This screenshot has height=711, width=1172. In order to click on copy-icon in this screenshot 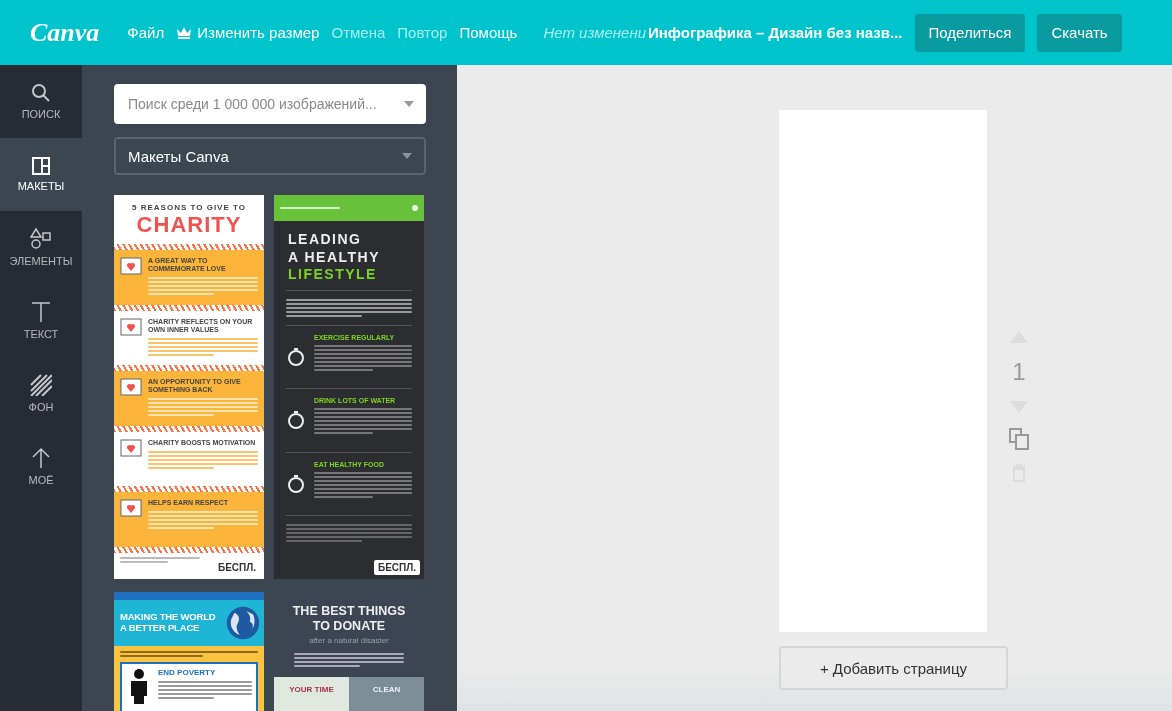, I will do `click(1019, 439)`.